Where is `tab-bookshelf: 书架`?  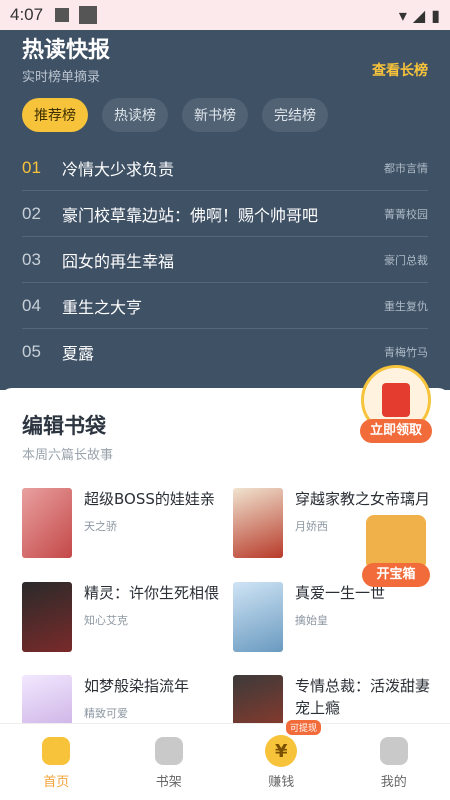
tab-bookshelf: 书架 is located at coordinates (169, 762).